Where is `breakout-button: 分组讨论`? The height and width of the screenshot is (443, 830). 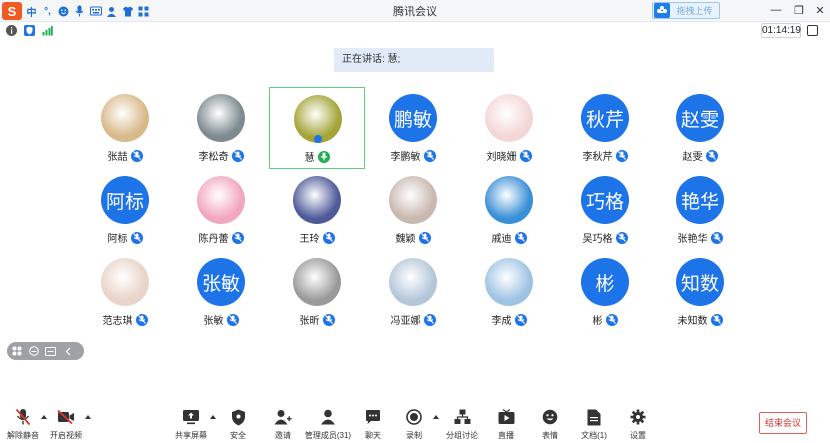 breakout-button: 分组讨论 is located at coordinates (462, 424).